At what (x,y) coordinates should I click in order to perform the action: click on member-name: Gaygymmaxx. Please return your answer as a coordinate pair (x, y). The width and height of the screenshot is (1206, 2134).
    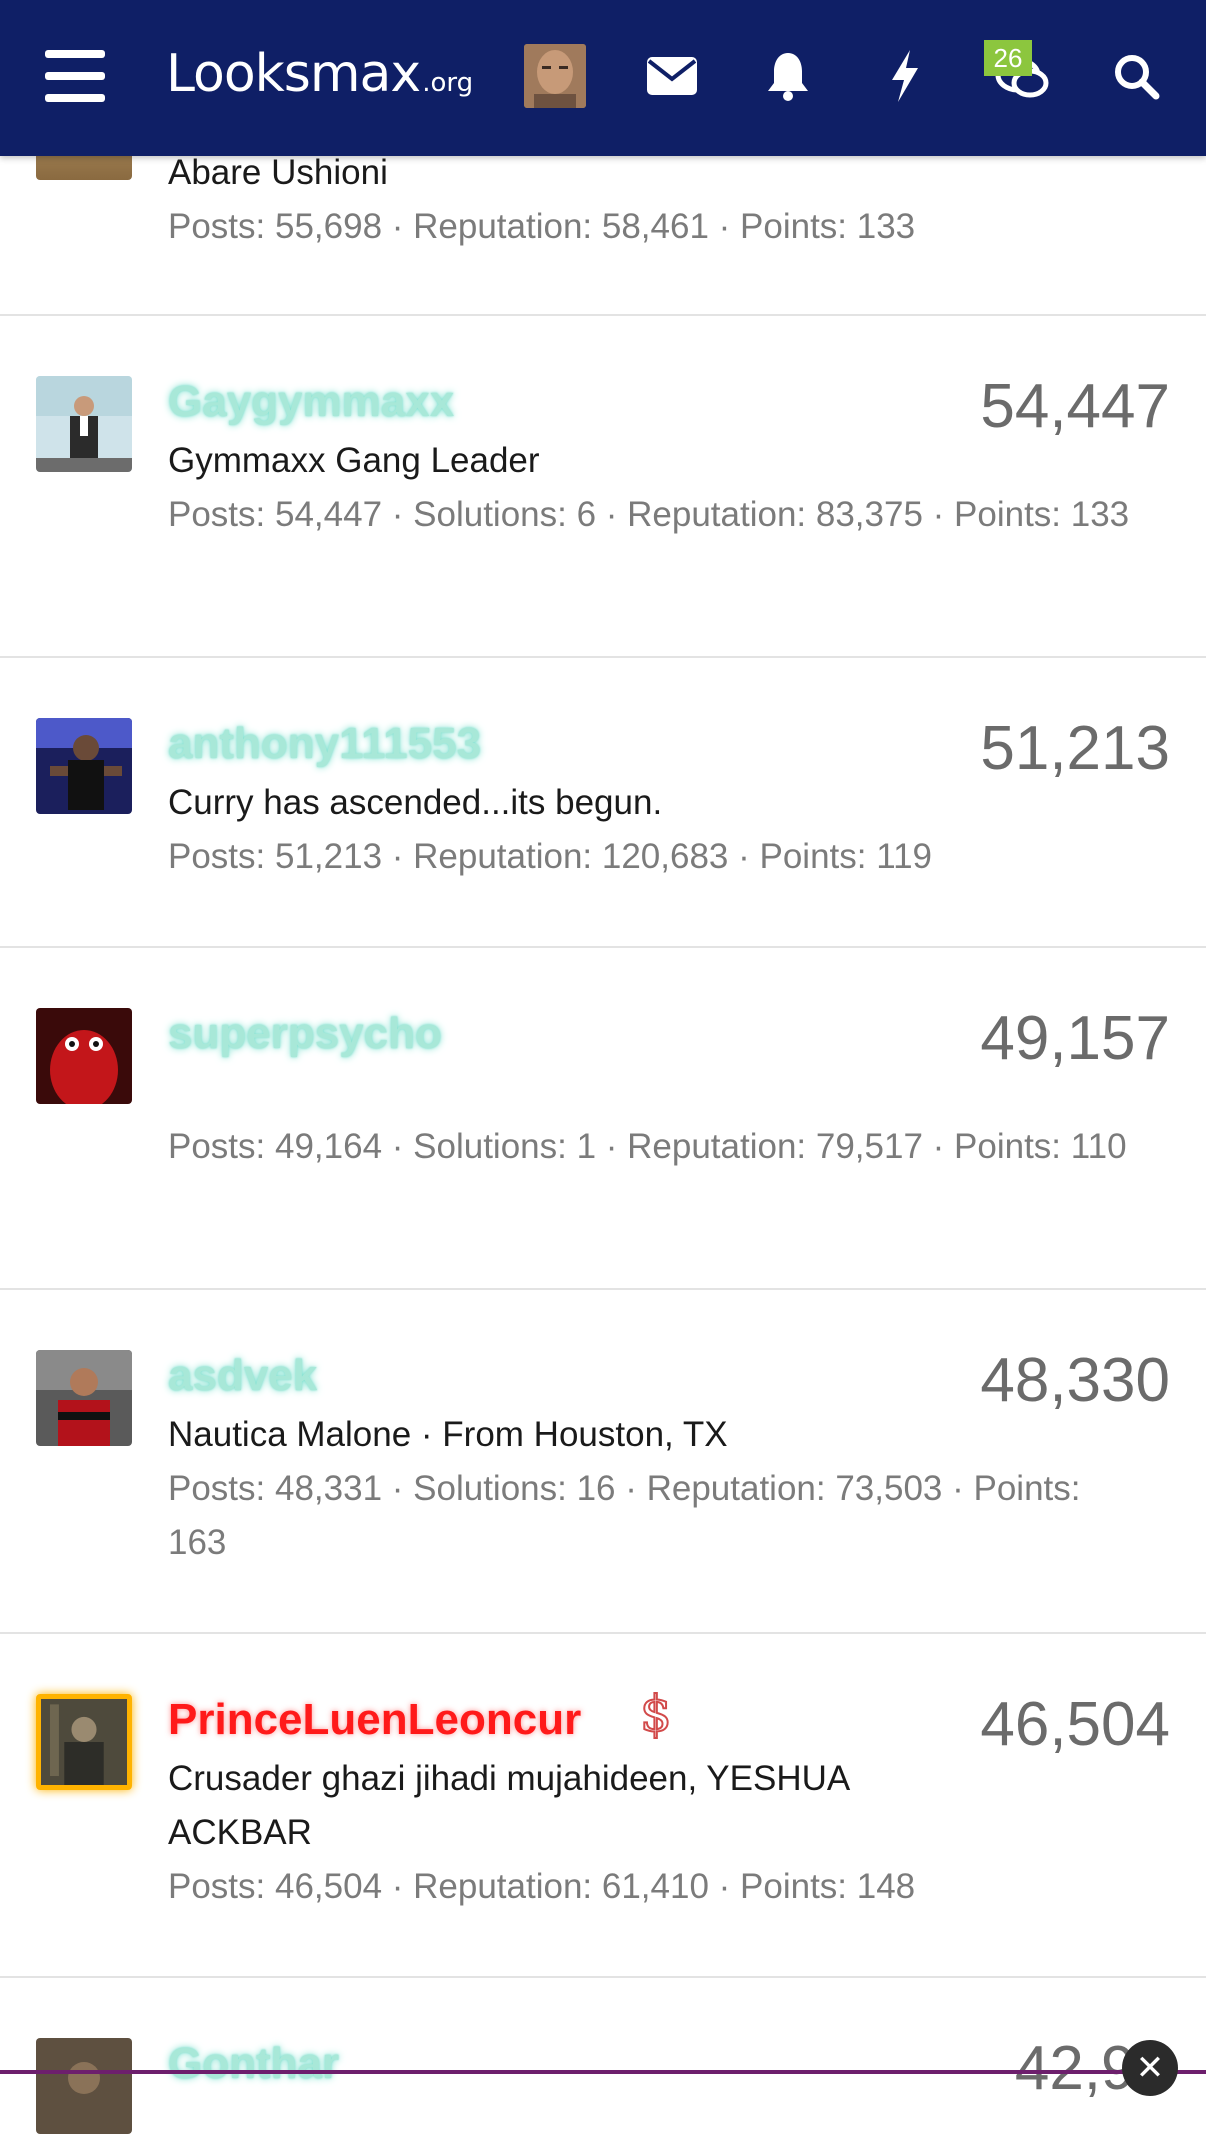
    Looking at the image, I should click on (311, 402).